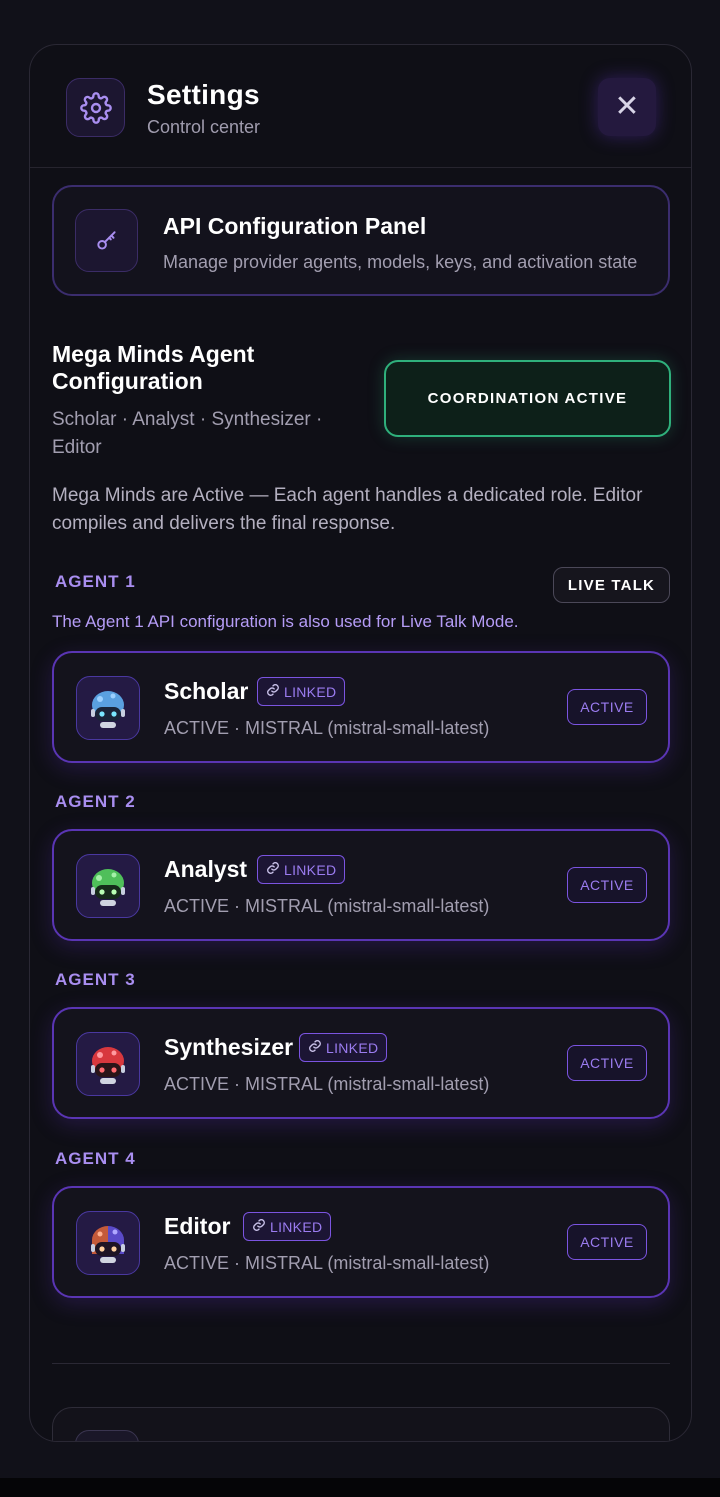  I want to click on key-icon, so click(106, 240).